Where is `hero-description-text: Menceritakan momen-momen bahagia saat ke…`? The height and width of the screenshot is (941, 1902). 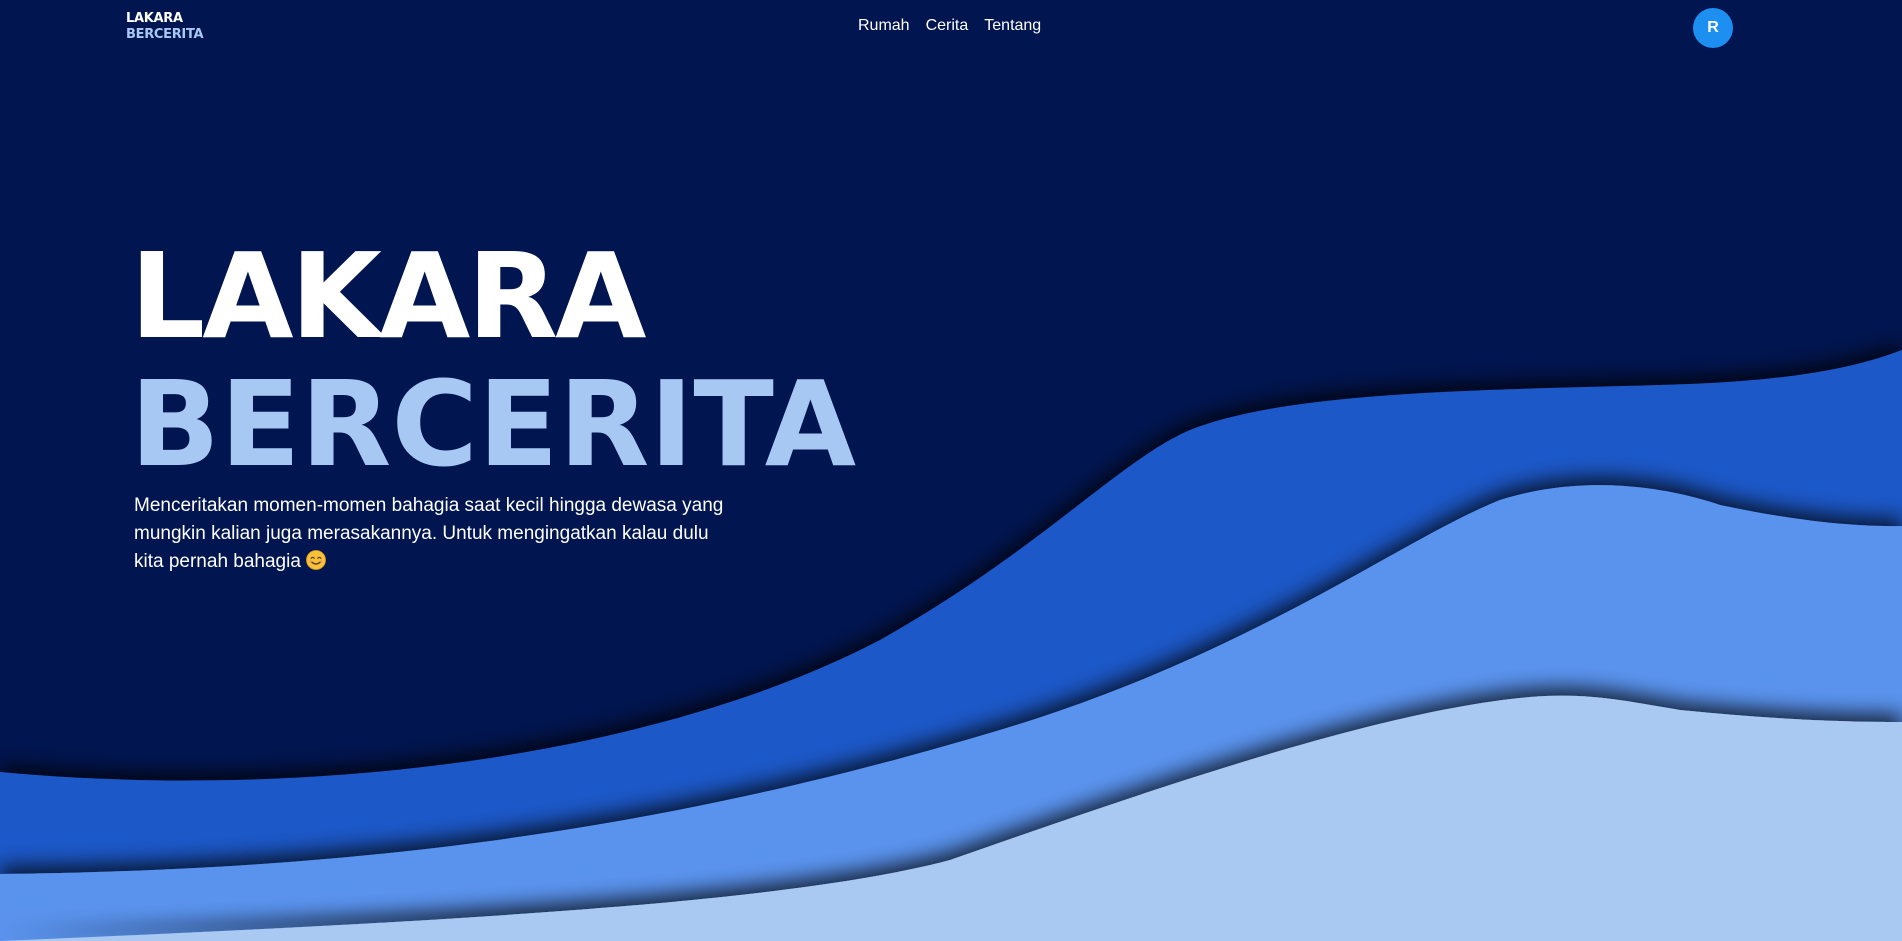 hero-description-text: Menceritakan momen-momen bahagia saat ke… is located at coordinates (429, 533).